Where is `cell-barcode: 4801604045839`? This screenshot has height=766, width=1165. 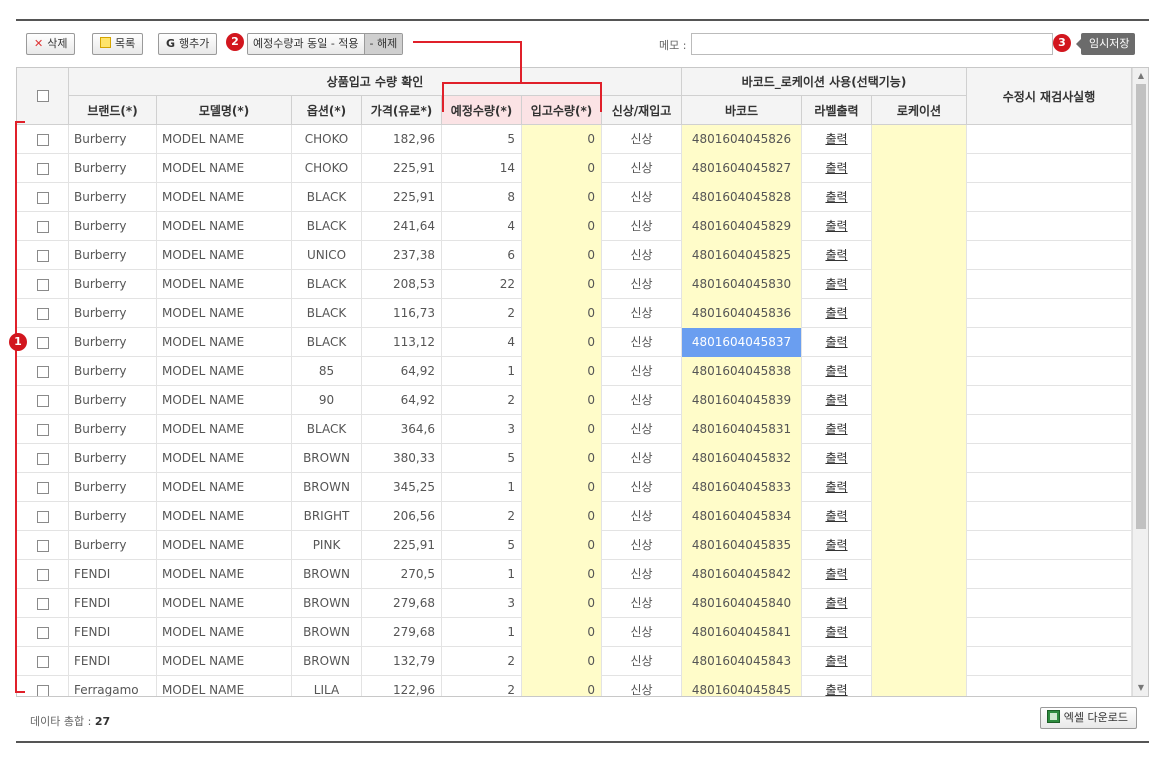
cell-barcode: 4801604045839 is located at coordinates (742, 400).